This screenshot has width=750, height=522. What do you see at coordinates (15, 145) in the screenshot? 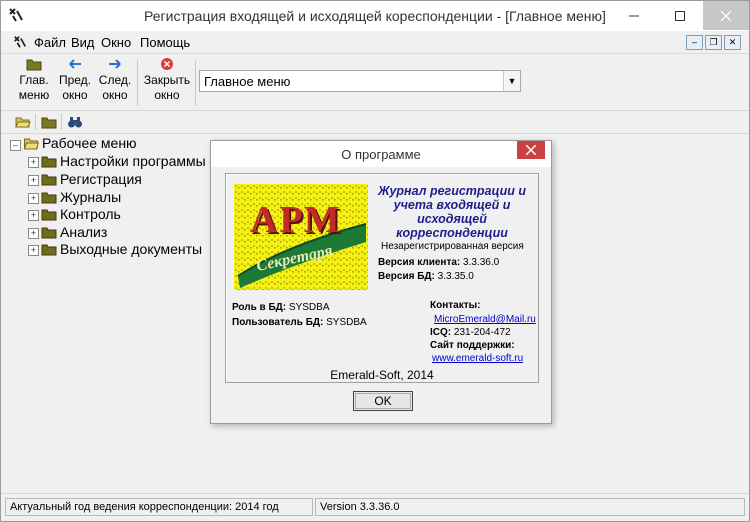
I see `tree-collapse-toggle: –` at bounding box center [15, 145].